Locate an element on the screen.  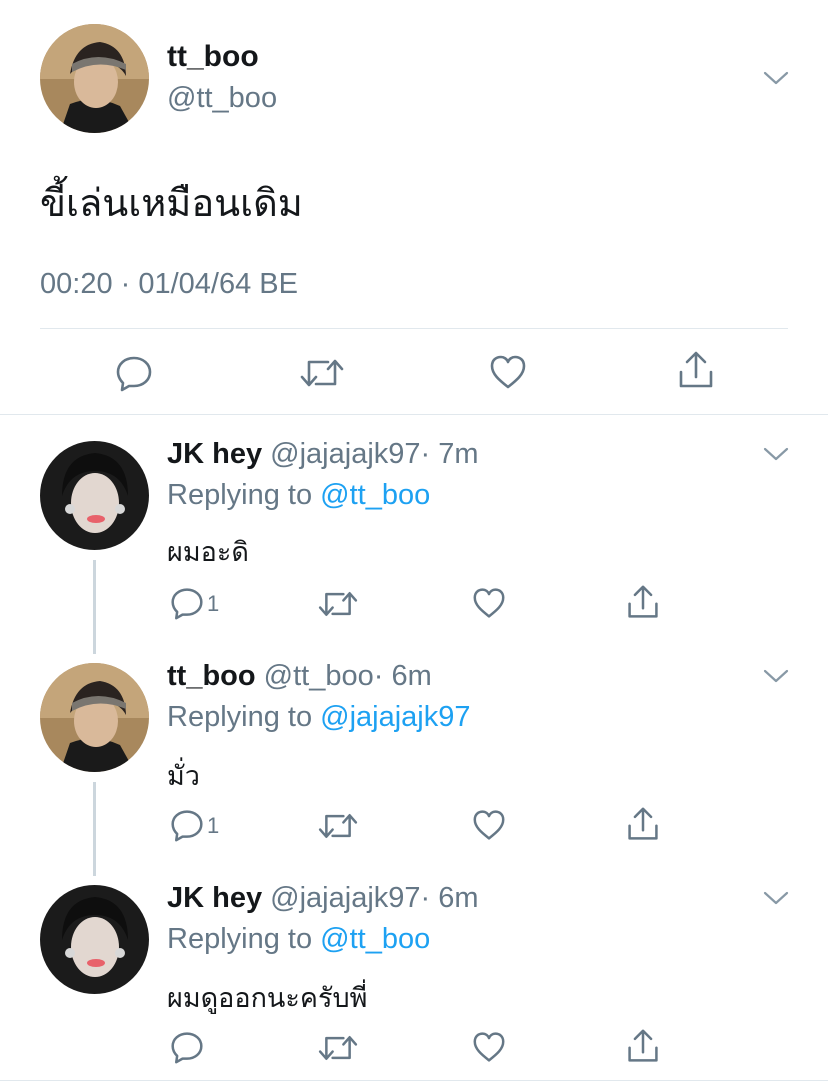
reply-header: JK hey @jajajajk97· 6m is located at coordinates (323, 898).